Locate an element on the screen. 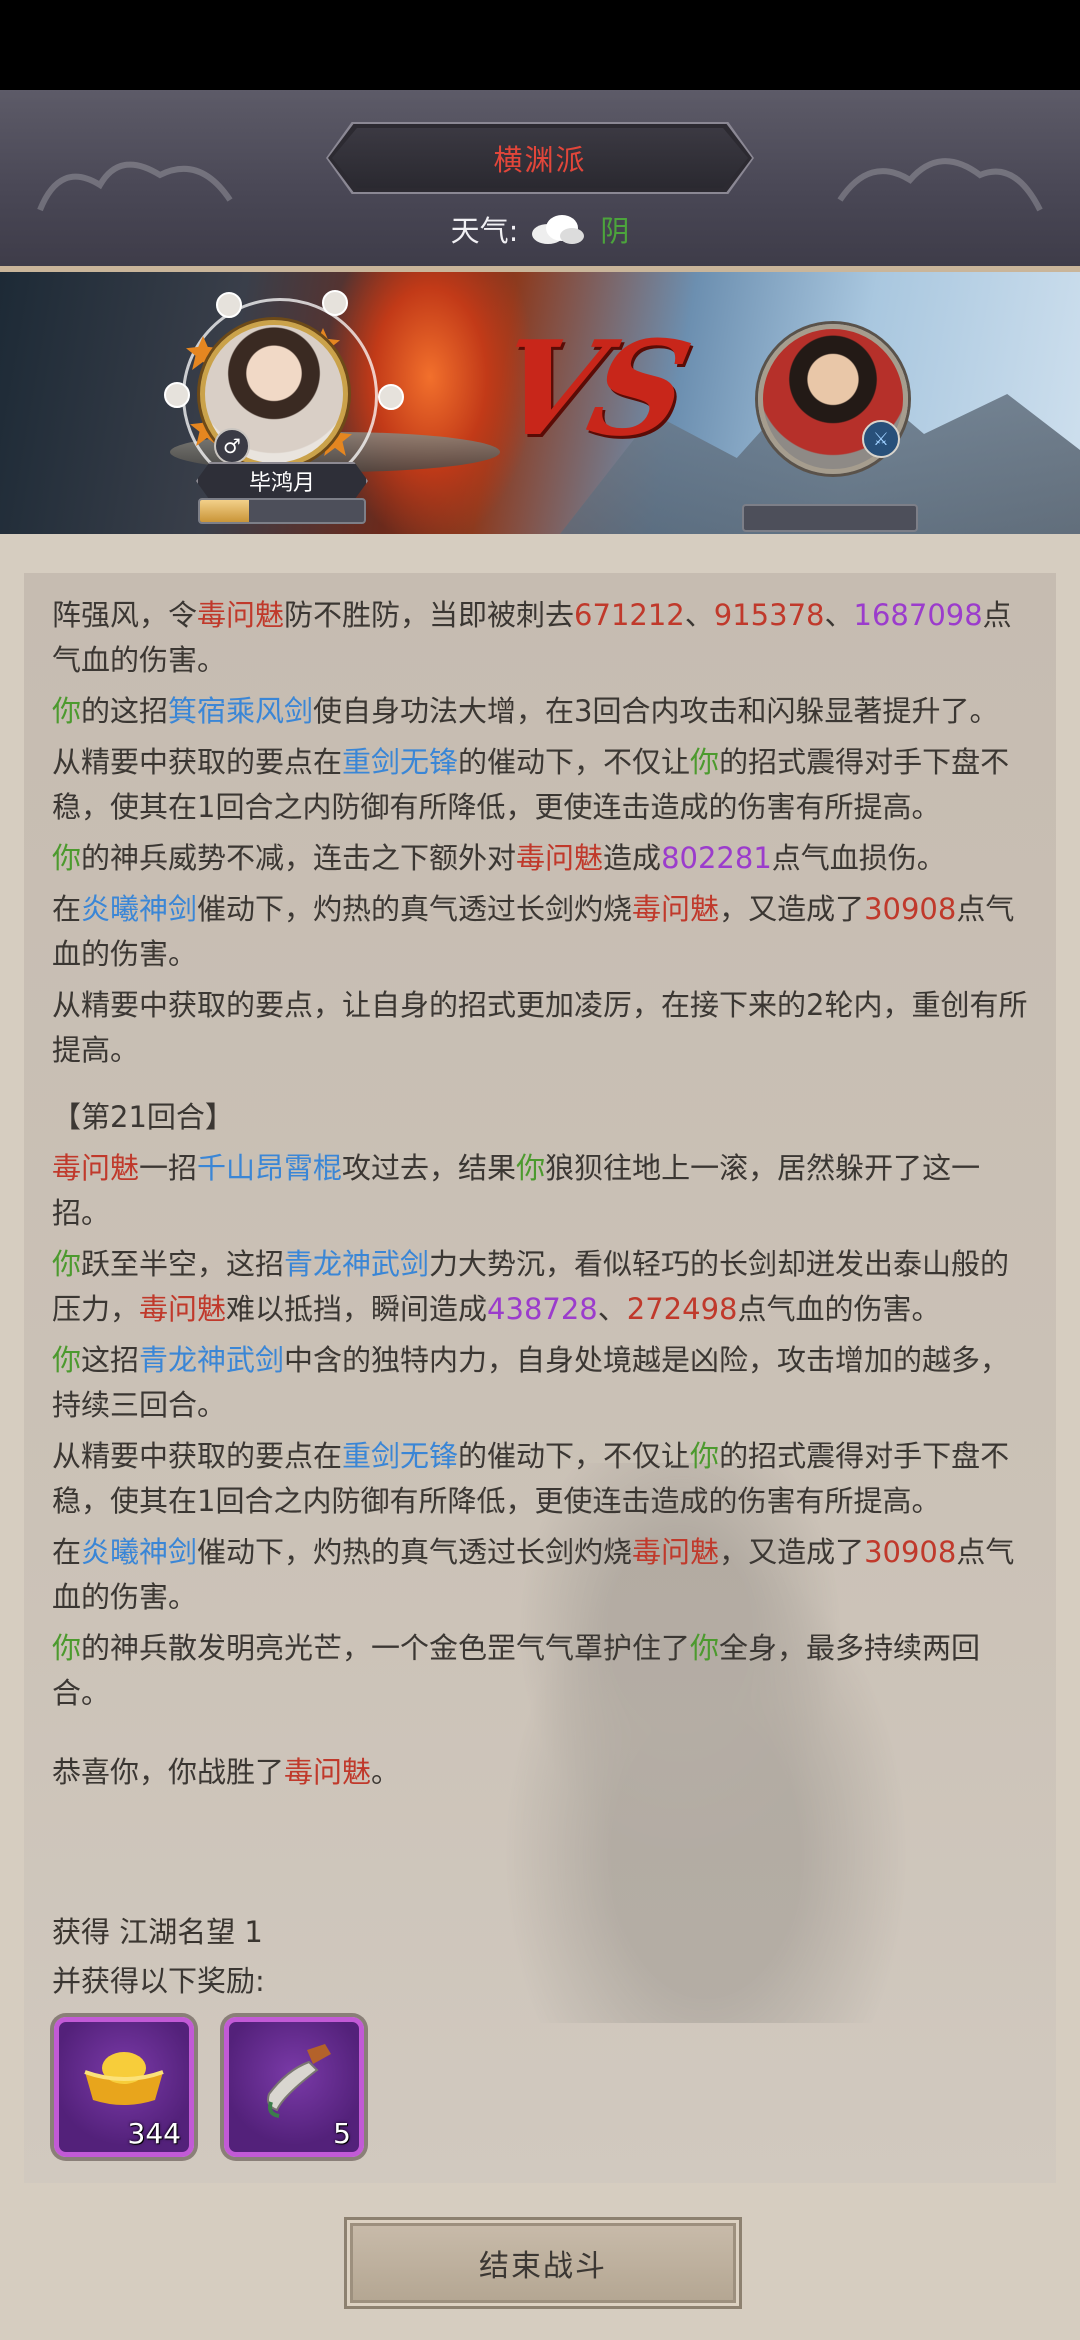 Image resolution: width=1080 pixels, height=2340 pixels. log-text-segment: 802281 is located at coordinates (716, 858).